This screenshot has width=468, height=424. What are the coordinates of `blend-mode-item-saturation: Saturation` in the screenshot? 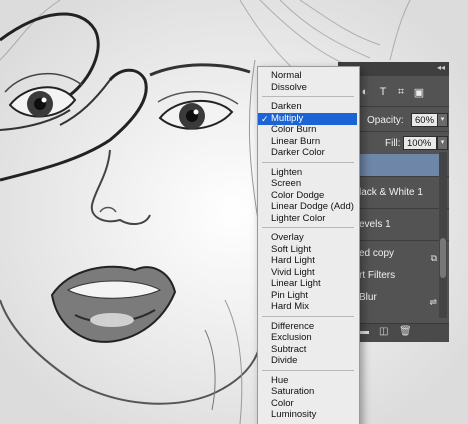 It's located at (307, 392).